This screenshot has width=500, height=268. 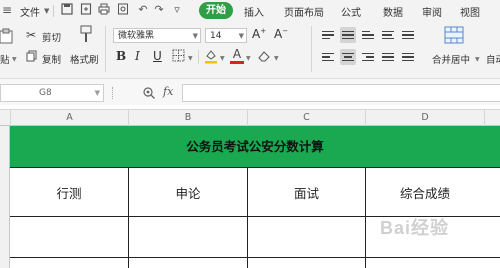 What do you see at coordinates (259, 34) in the screenshot?
I see `increase-font-size-icon: A+` at bounding box center [259, 34].